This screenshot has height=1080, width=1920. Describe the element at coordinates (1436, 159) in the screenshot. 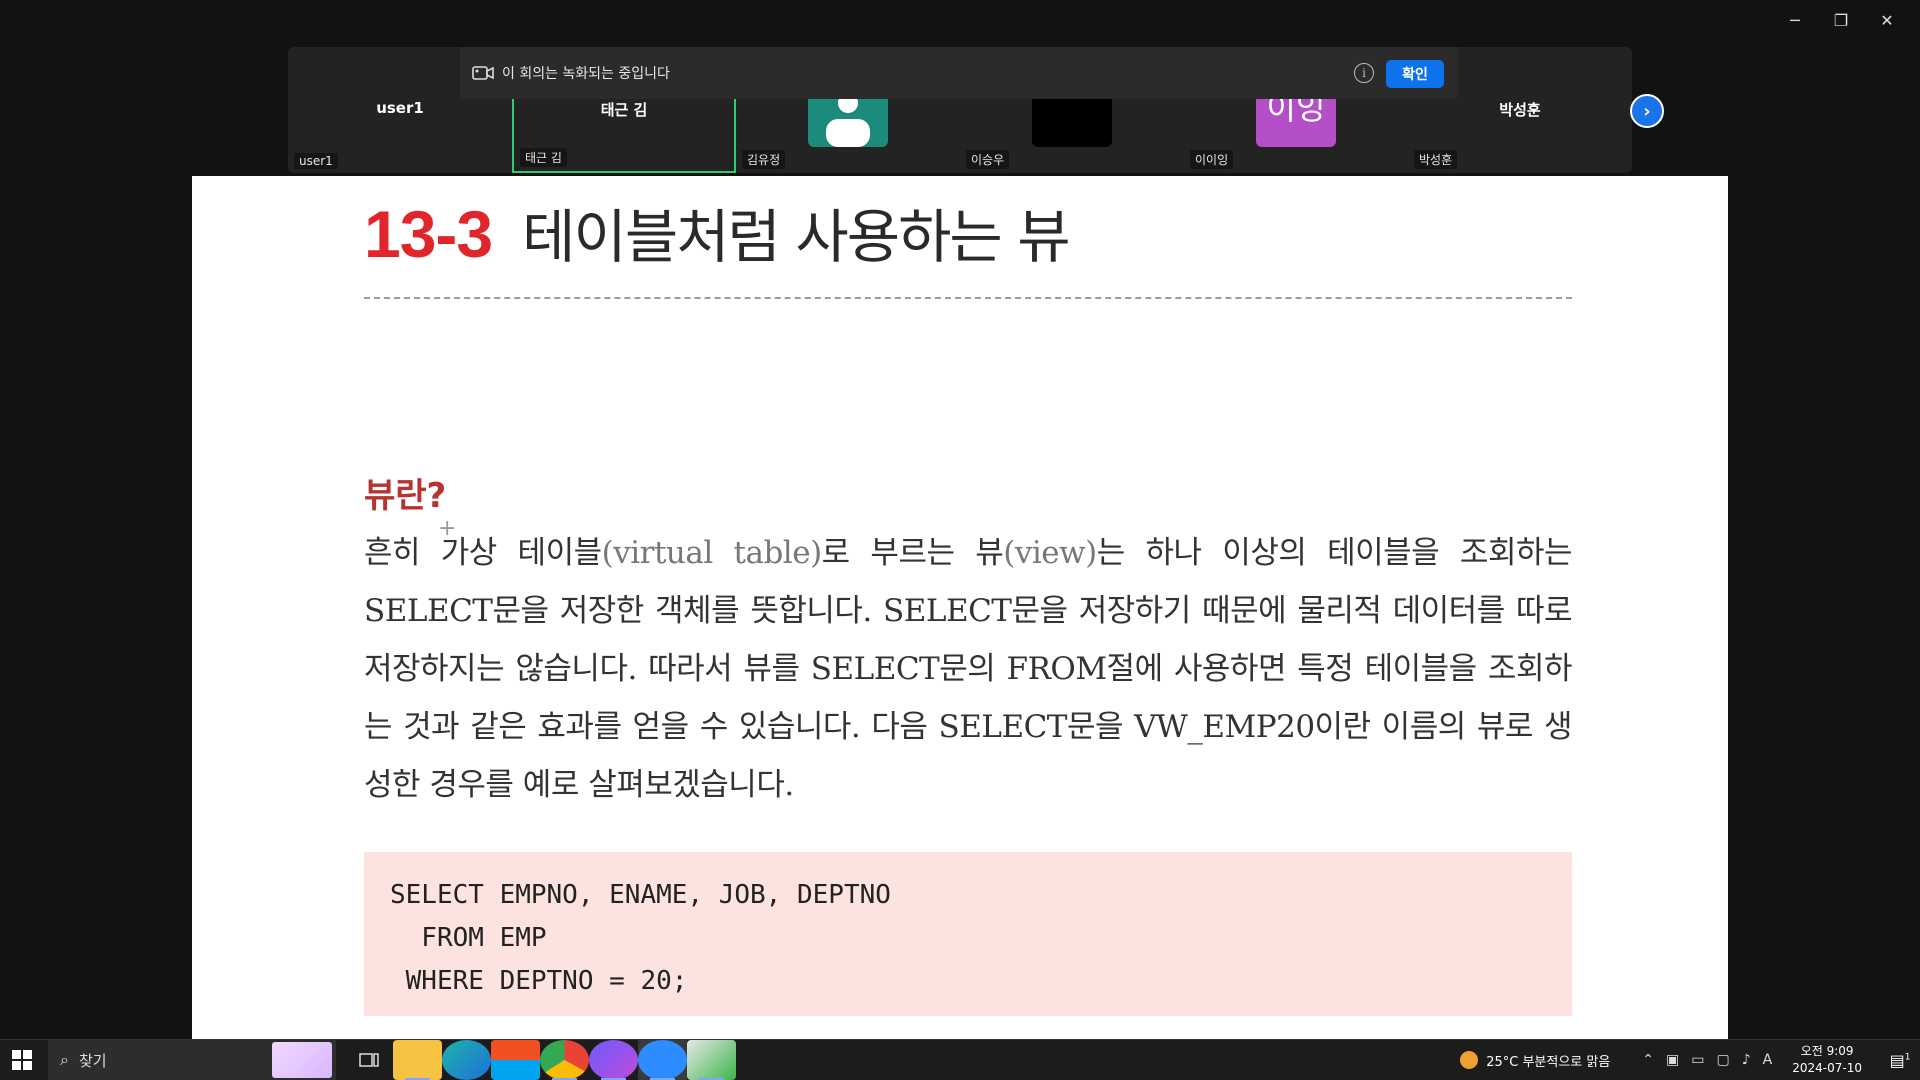

I see `participant-label: 박성훈` at that location.